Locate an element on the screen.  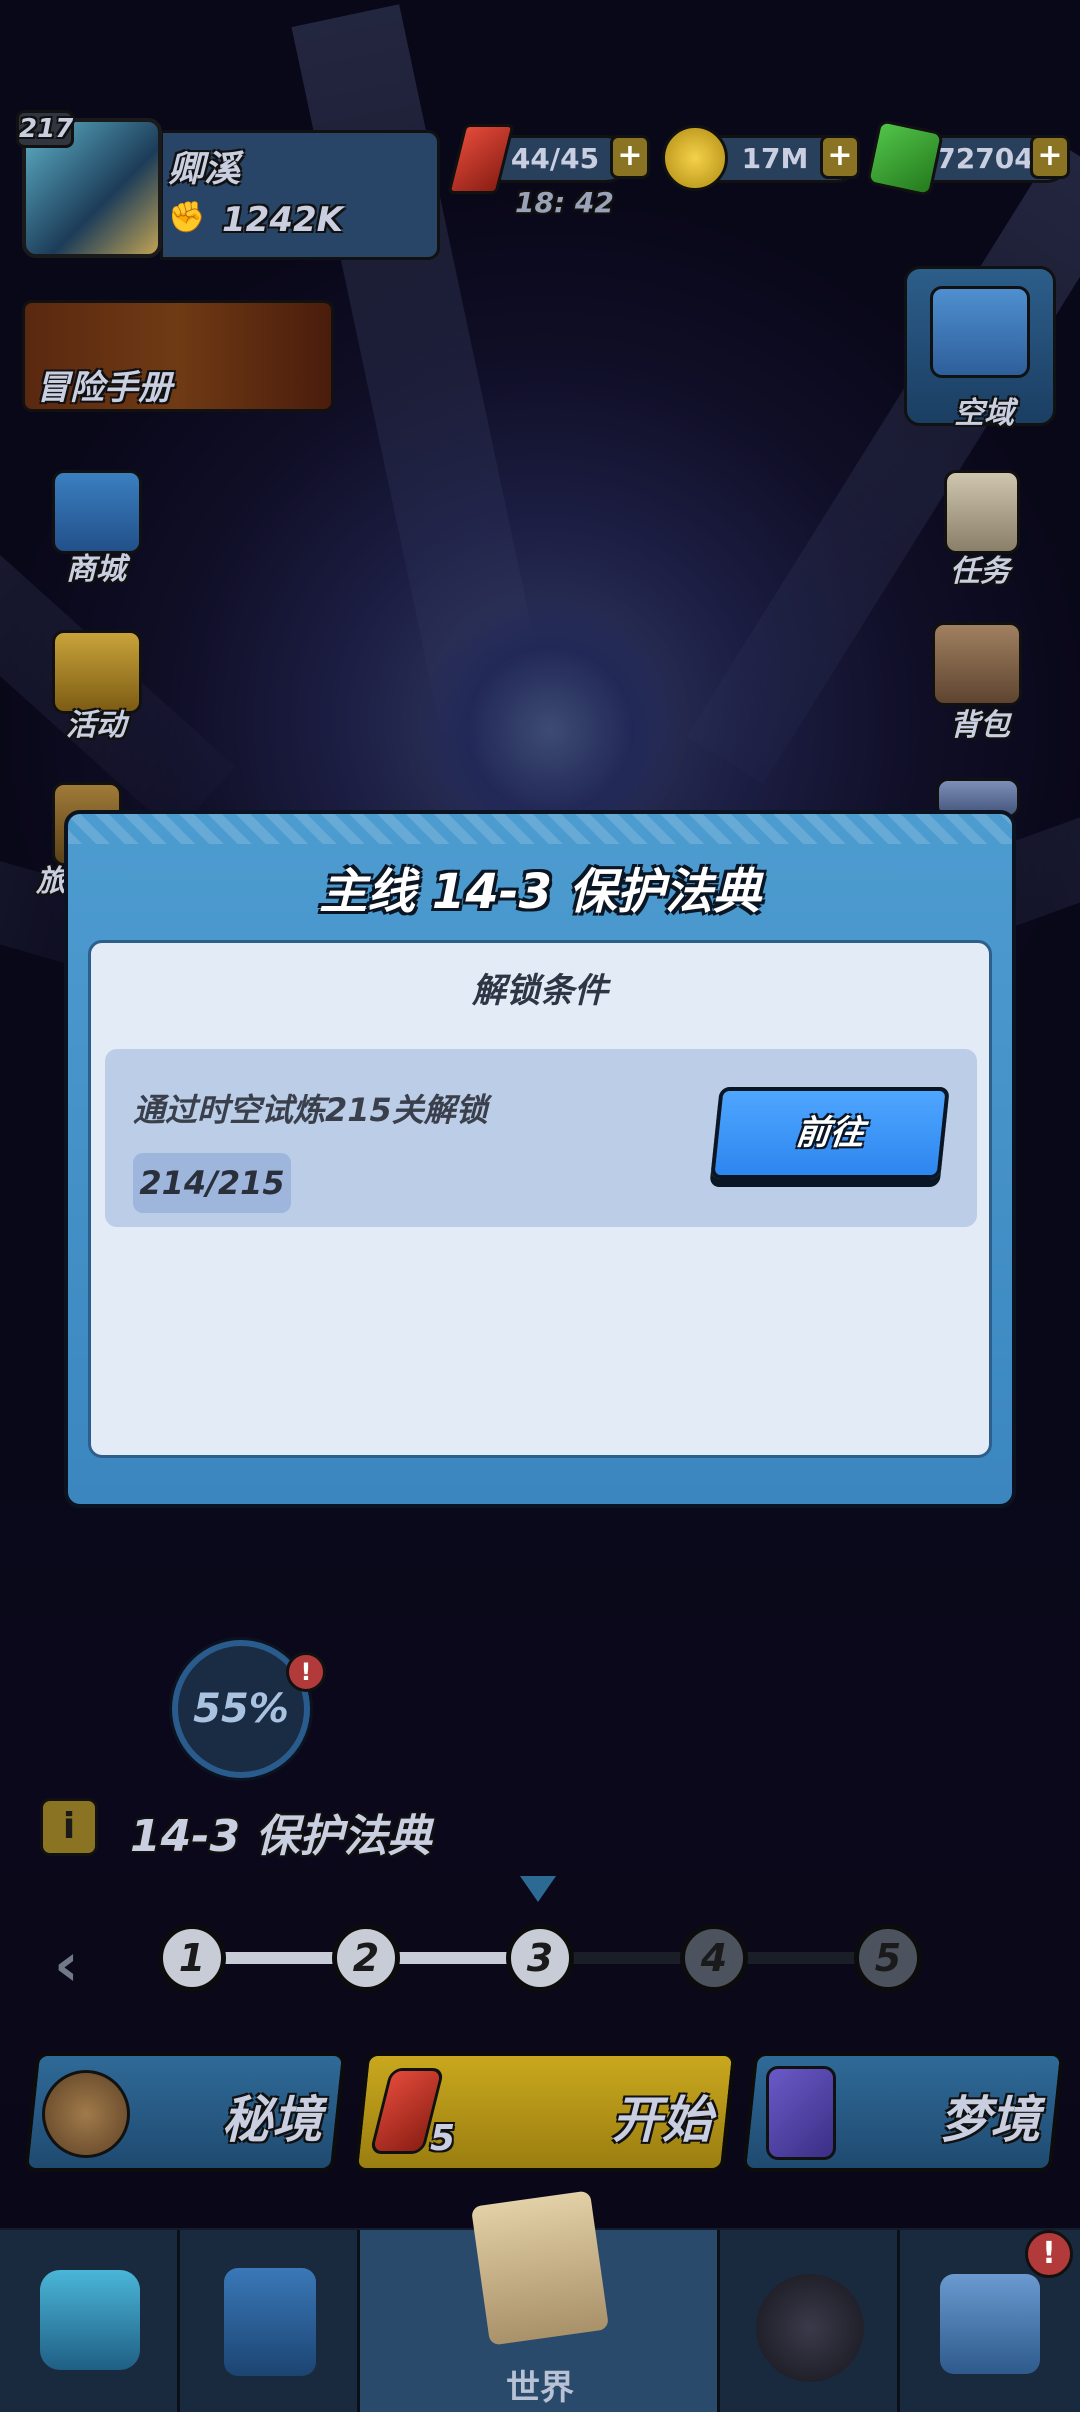
gold-plus-button: + is located at coordinates (840, 157).